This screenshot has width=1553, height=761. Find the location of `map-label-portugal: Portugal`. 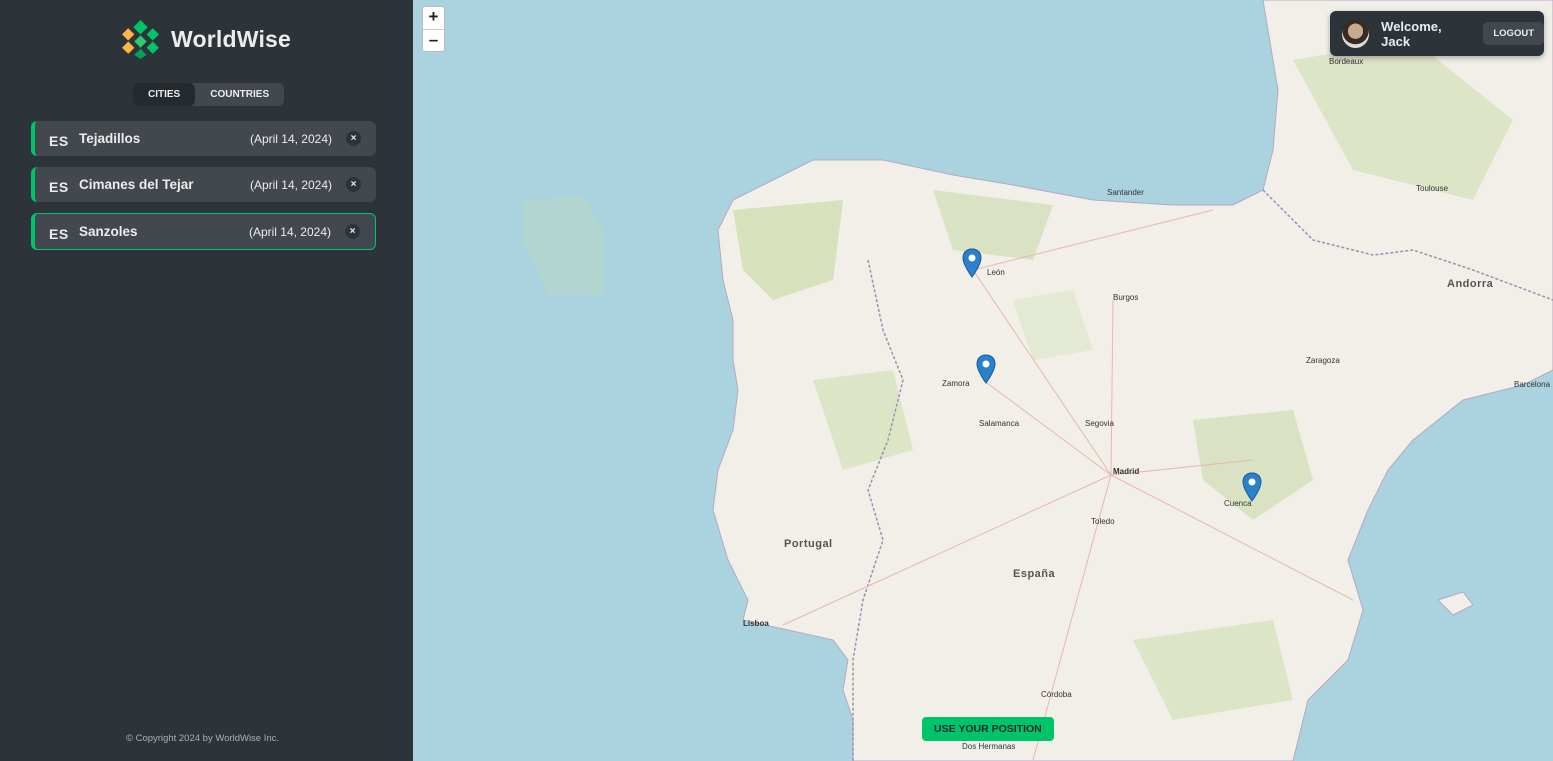

map-label-portugal: Portugal is located at coordinates (808, 544).